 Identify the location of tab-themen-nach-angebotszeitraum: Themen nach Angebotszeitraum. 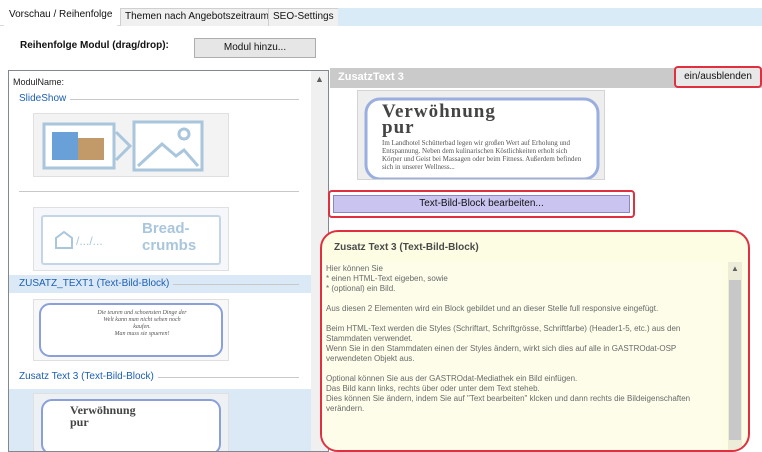
(197, 17).